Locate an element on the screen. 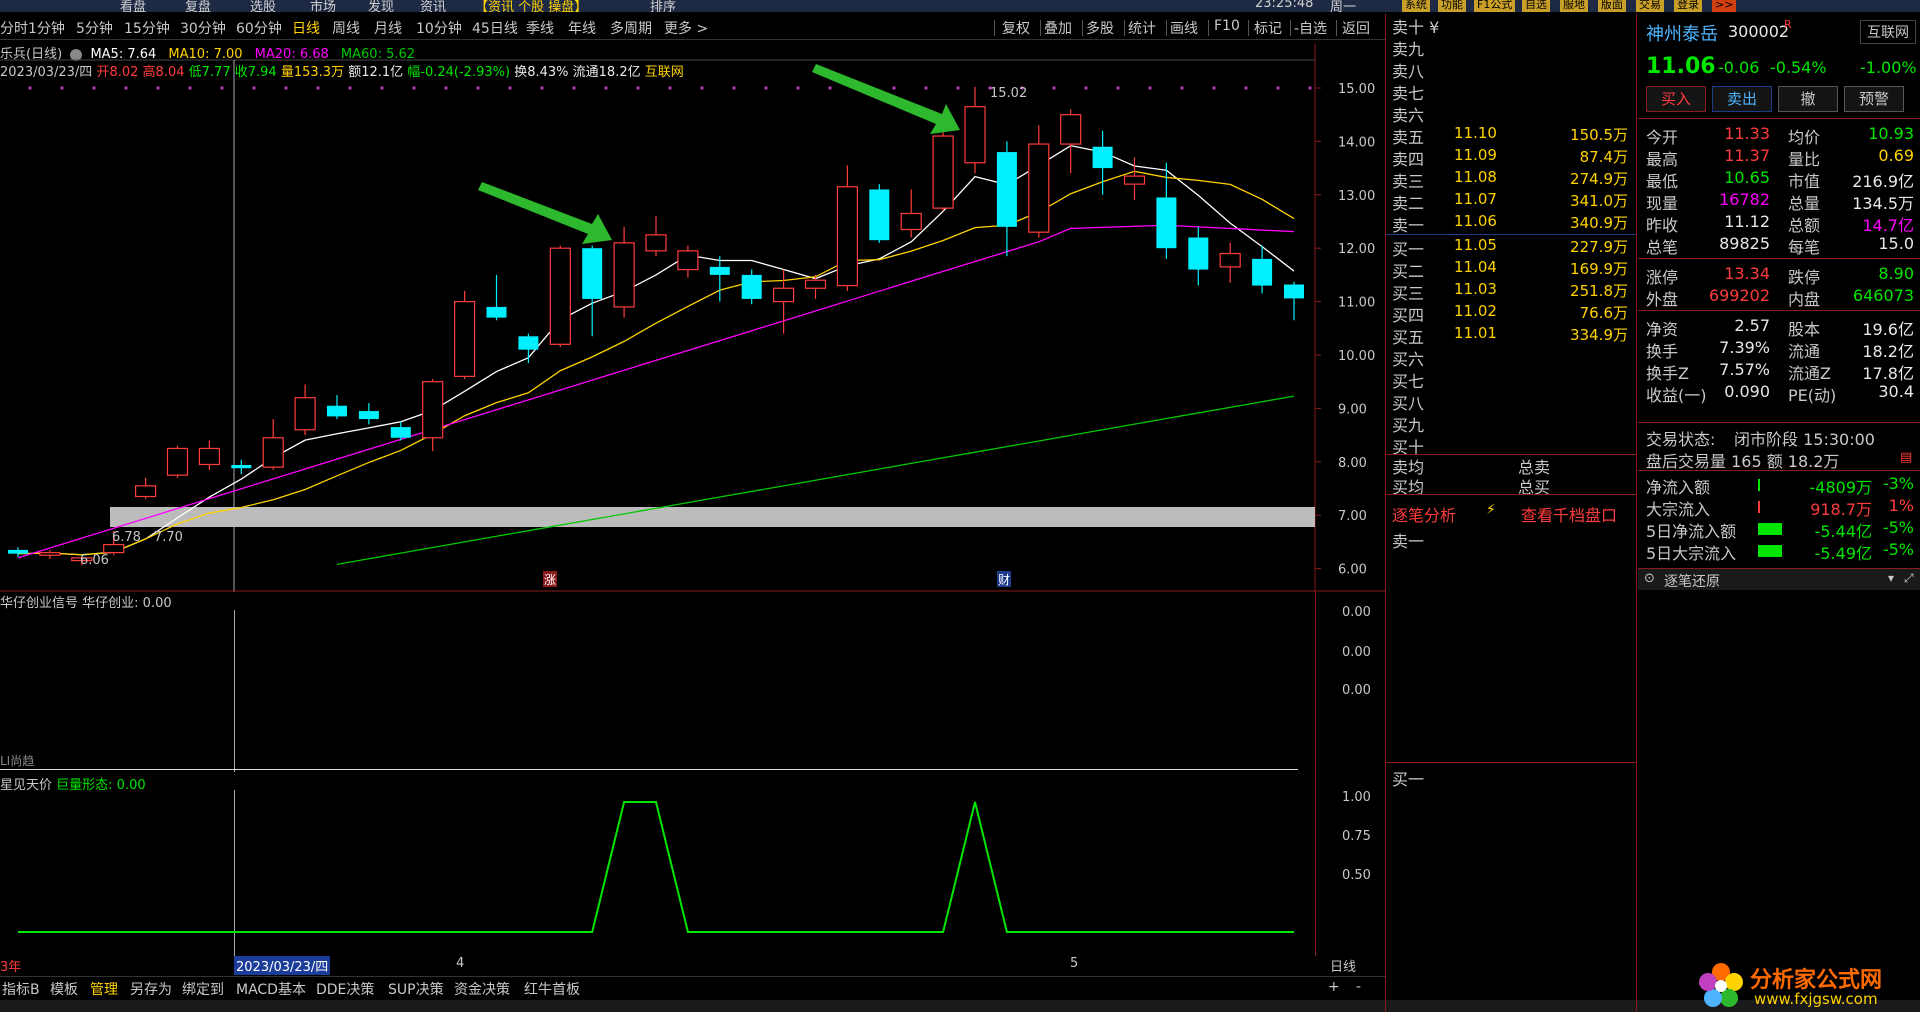 This screenshot has width=1920, height=1012. indicator-panel-1: 华仔创业信号 华仔创业: 0.00 0.00 0.00 0.00 LI尚趋 is located at coordinates (692, 682).